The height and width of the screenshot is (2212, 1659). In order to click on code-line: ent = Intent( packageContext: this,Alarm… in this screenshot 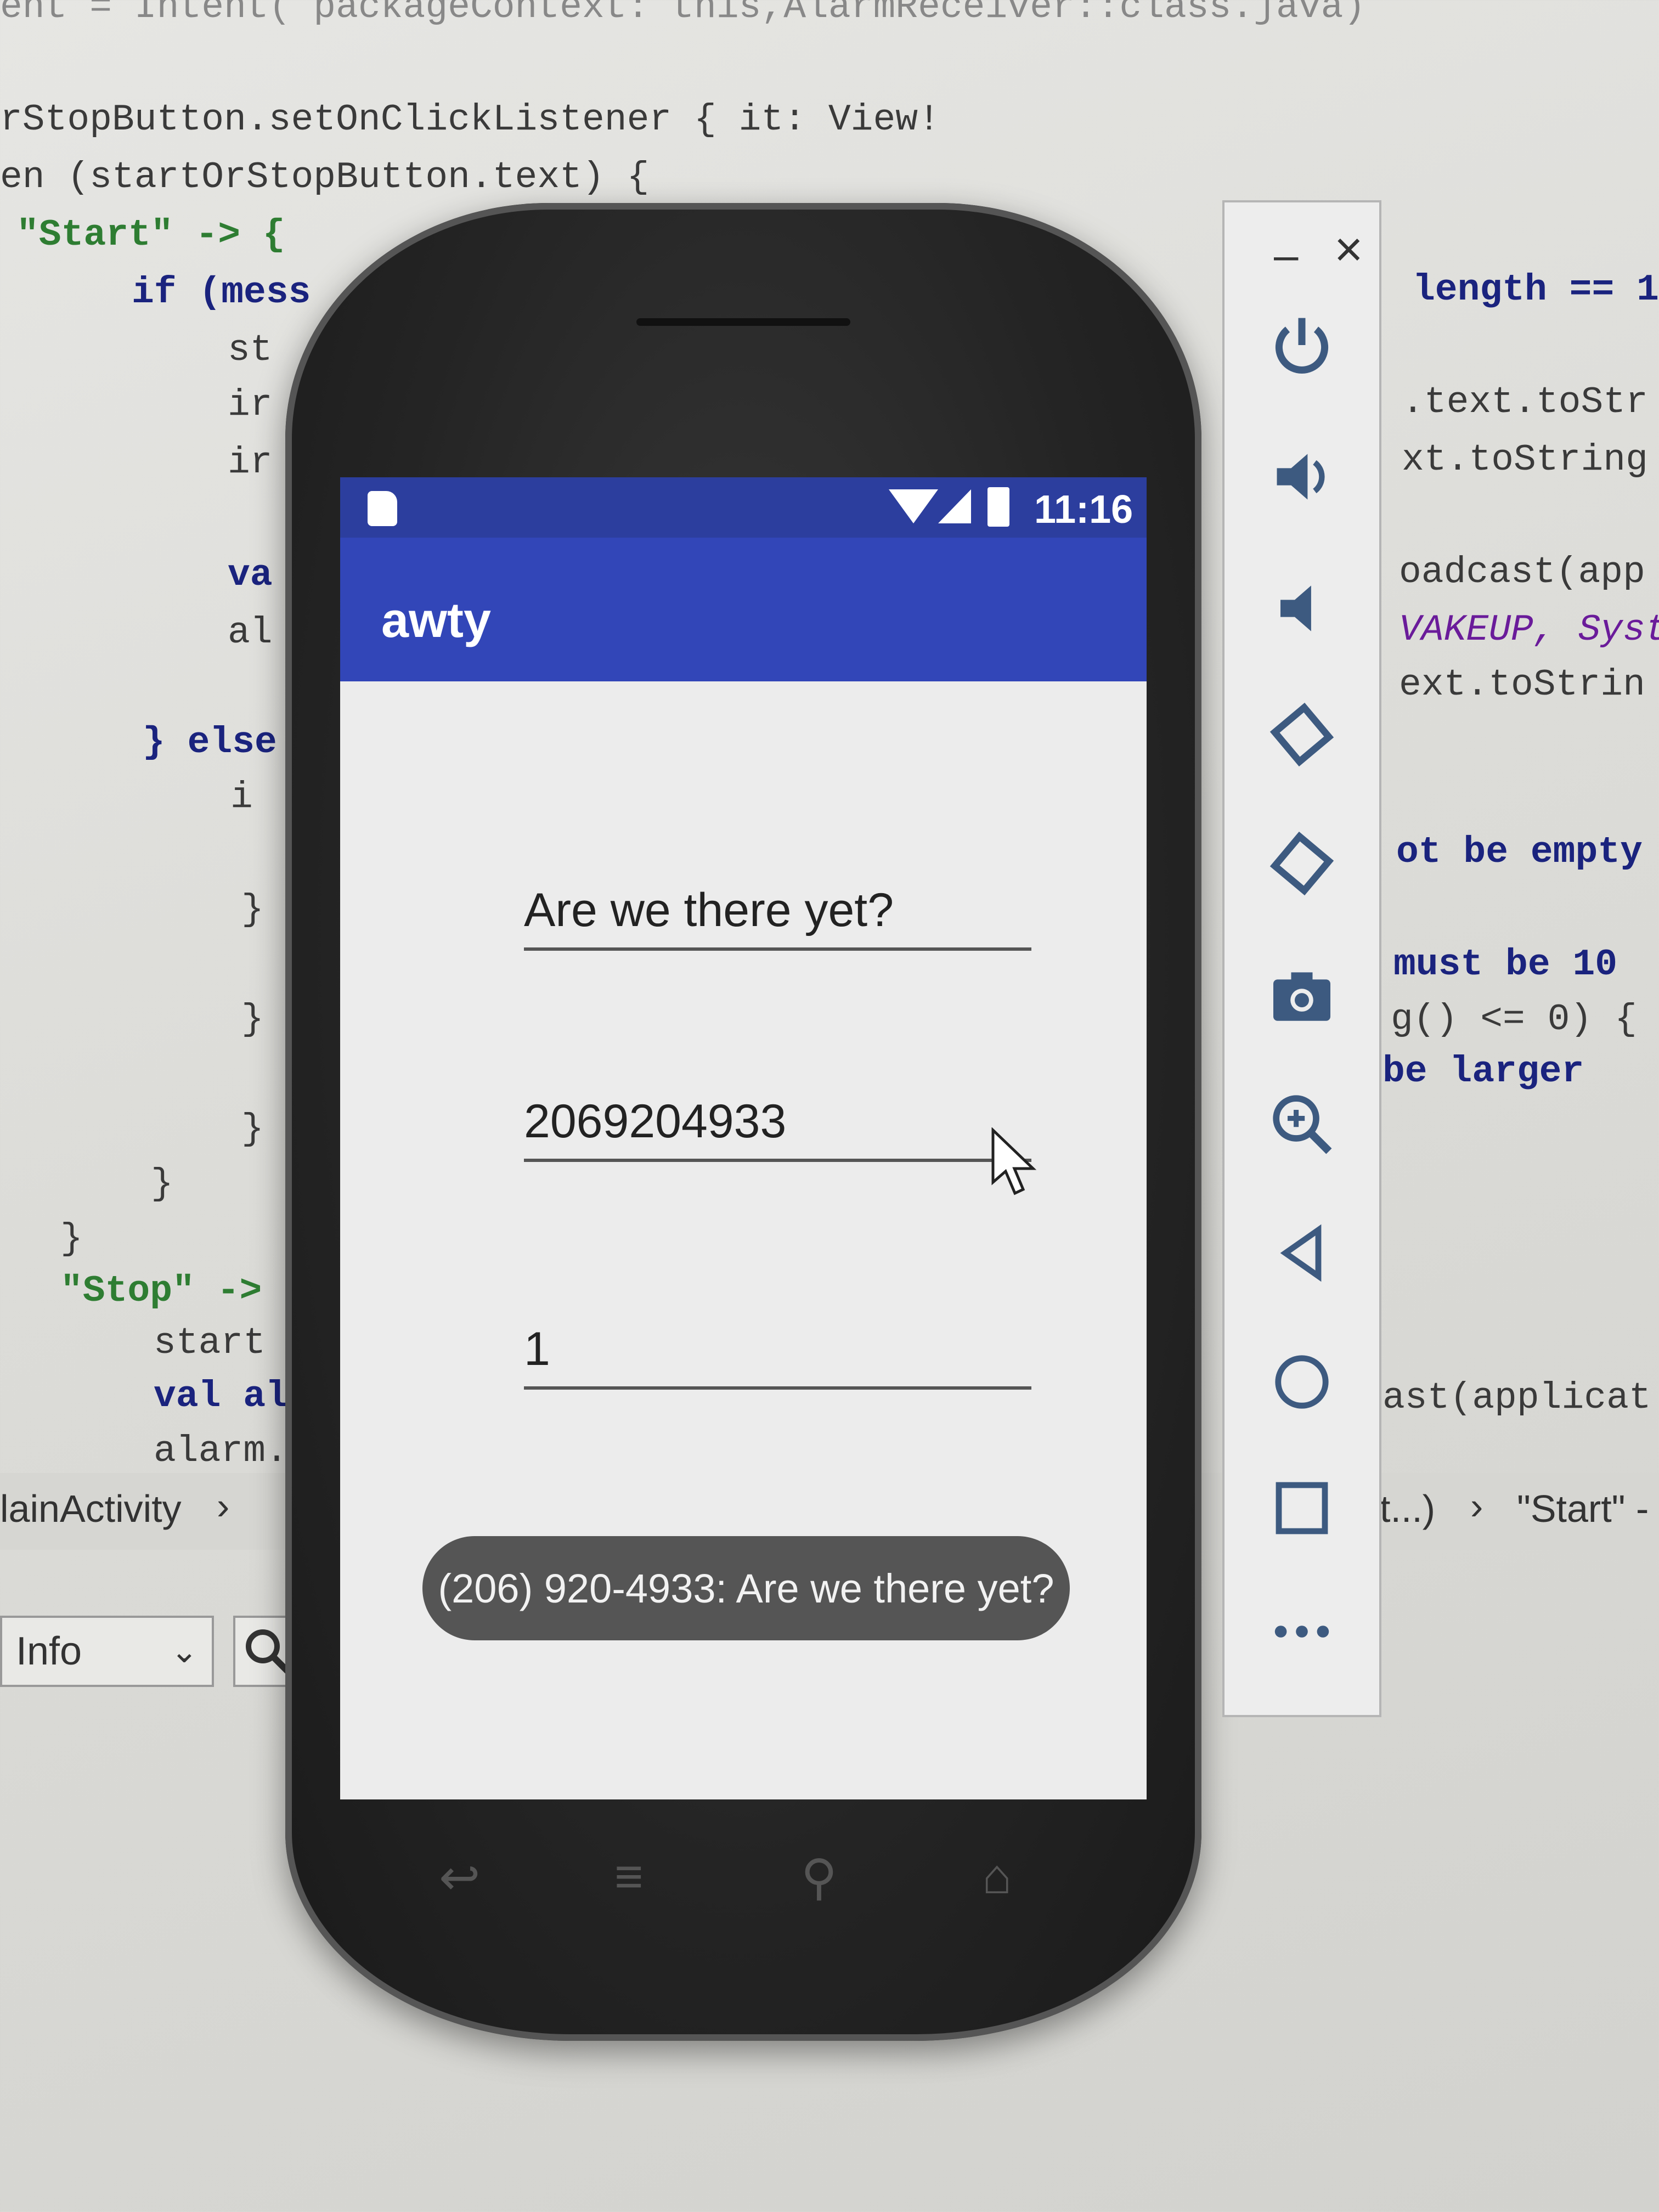, I will do `click(683, 14)`.